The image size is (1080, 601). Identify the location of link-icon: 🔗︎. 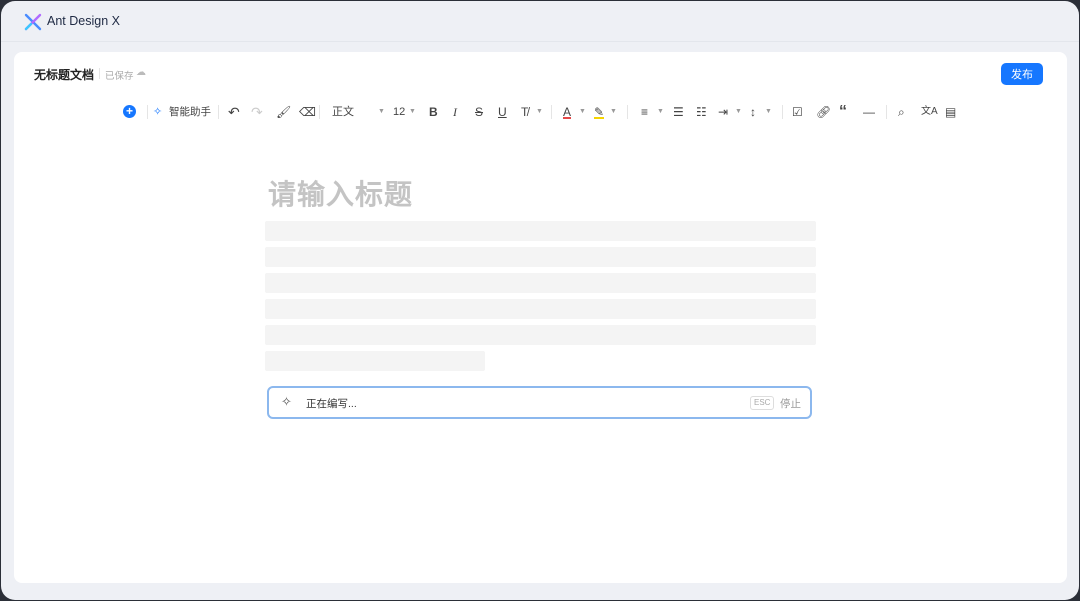
(823, 112).